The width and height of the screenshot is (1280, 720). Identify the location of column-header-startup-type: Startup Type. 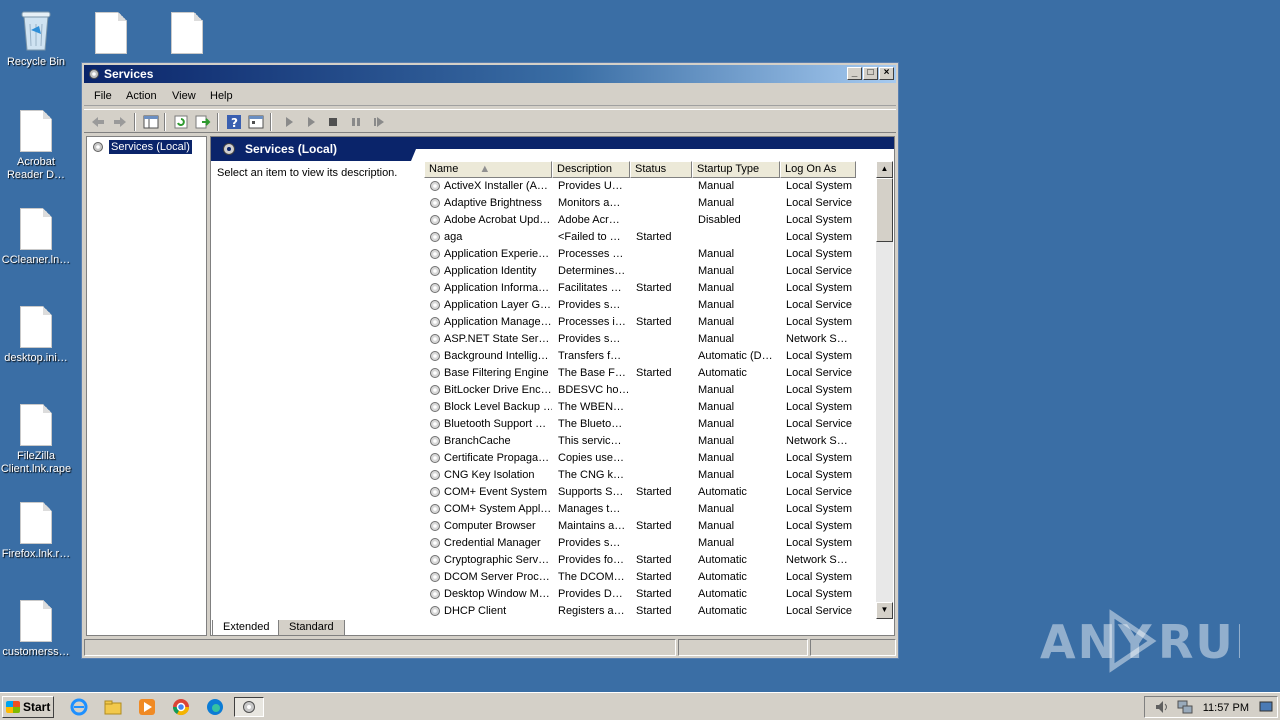
(736, 169).